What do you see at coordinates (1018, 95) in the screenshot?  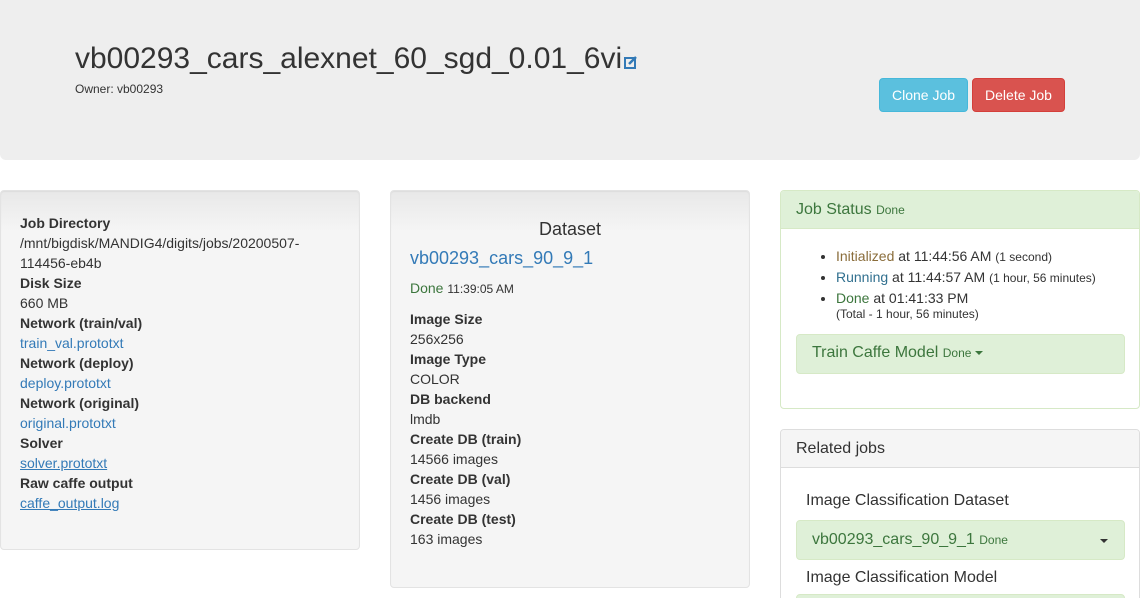 I see `delete-job-button: Delete Job` at bounding box center [1018, 95].